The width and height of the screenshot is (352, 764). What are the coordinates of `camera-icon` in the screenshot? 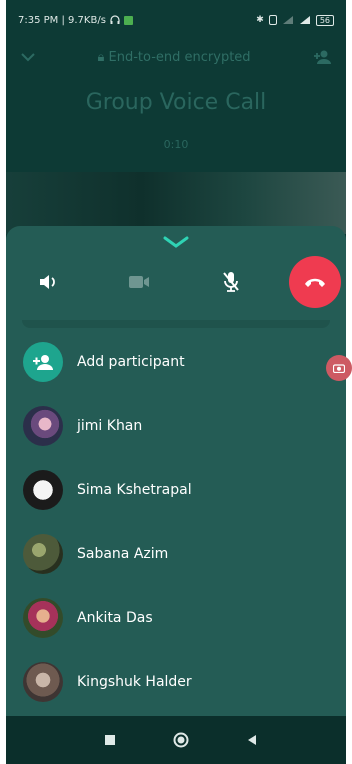 It's located at (339, 368).